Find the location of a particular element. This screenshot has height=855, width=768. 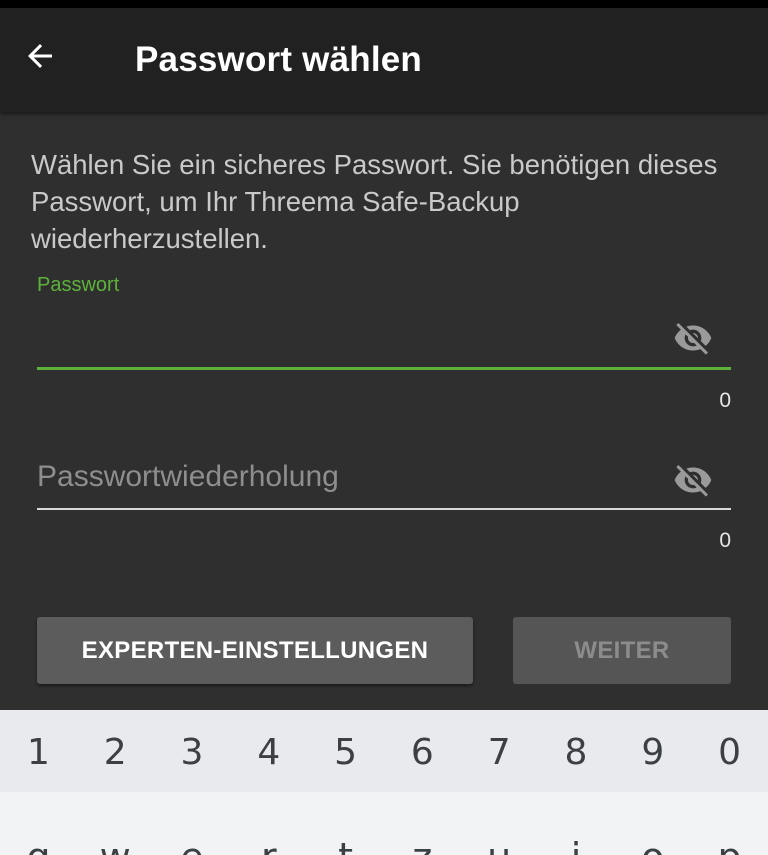

key-p: p is located at coordinates (729, 823).